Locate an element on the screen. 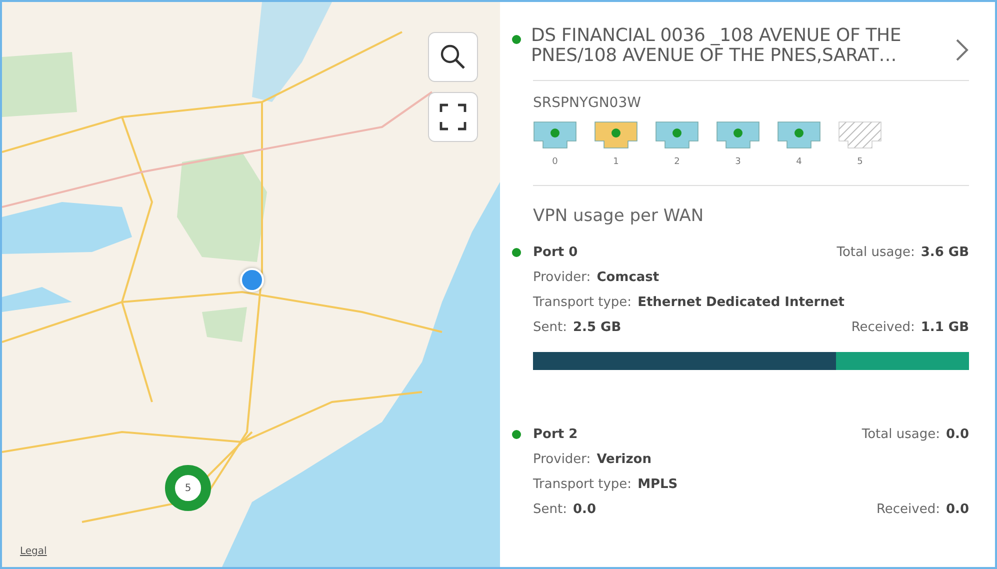  port-number: 3 is located at coordinates (738, 162).